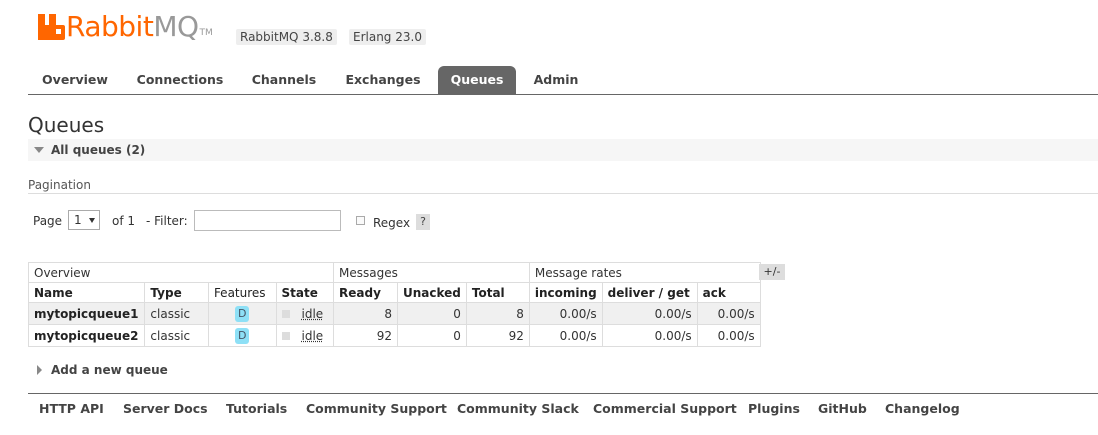 This screenshot has width=1098, height=435. Describe the element at coordinates (649, 292) in the screenshot. I see `column-header-deliver-get: deliver / get` at that location.